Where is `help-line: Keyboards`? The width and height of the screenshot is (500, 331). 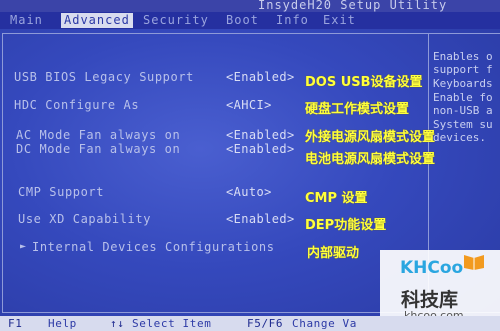
help-line: Keyboards is located at coordinates (463, 83).